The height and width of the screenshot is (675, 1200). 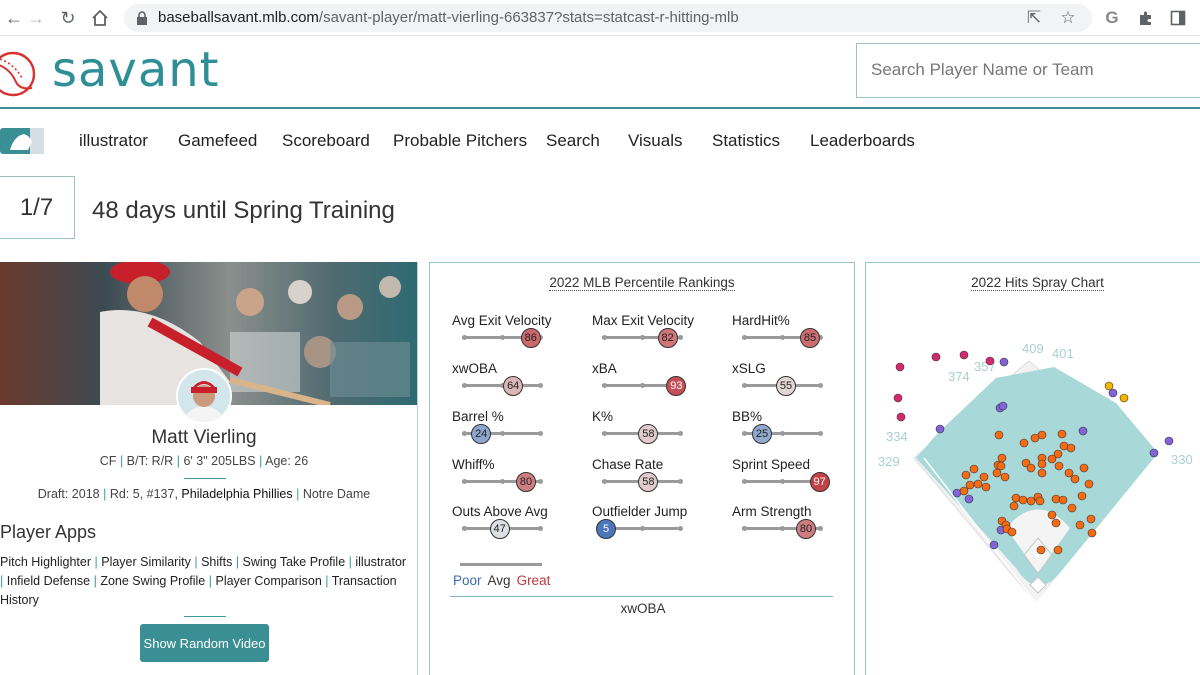 What do you see at coordinates (792, 384) in the screenshot?
I see `percentile-metric: xSLG 55` at bounding box center [792, 384].